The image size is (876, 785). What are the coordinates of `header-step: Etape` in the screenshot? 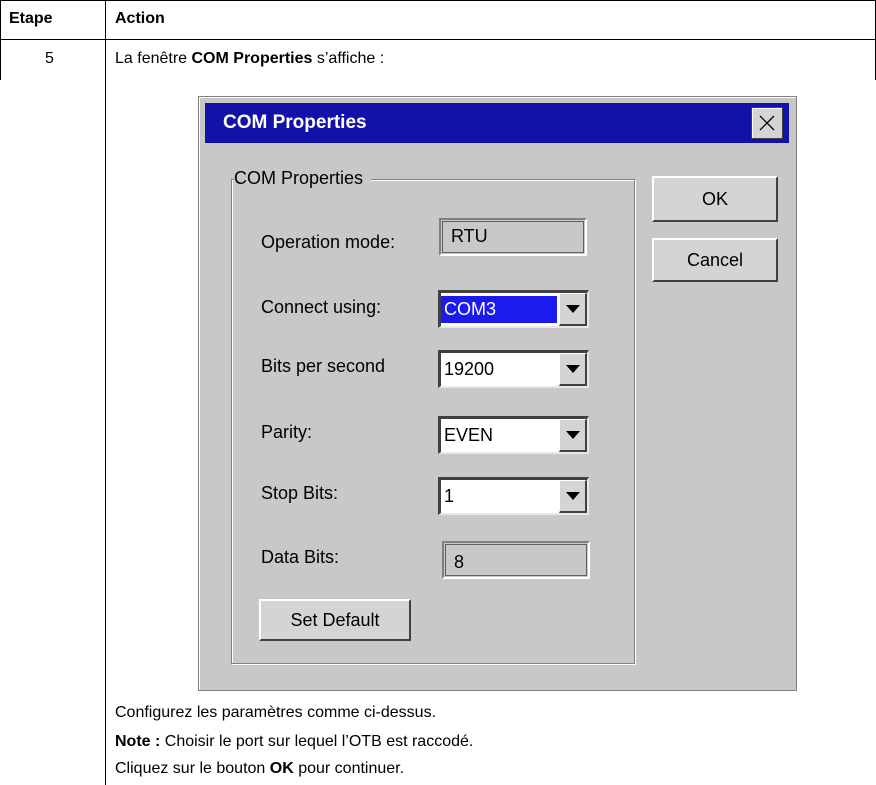 It's located at (31, 18).